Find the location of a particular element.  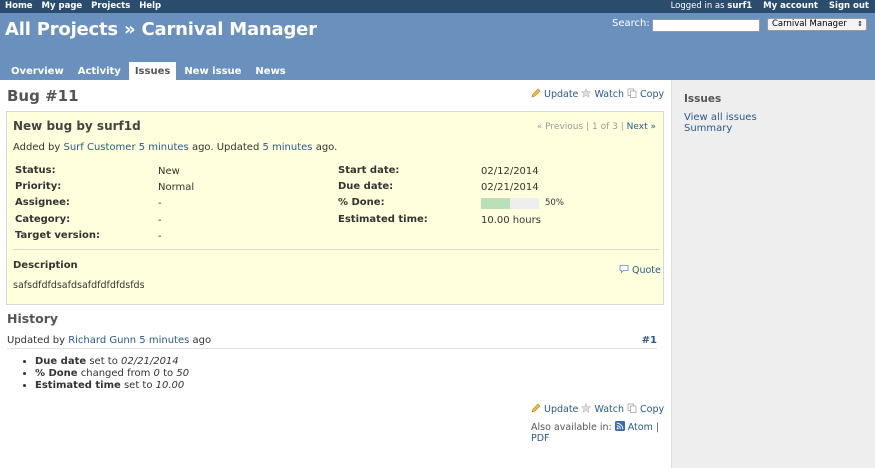

priority-label: Priority: is located at coordinates (38, 186).